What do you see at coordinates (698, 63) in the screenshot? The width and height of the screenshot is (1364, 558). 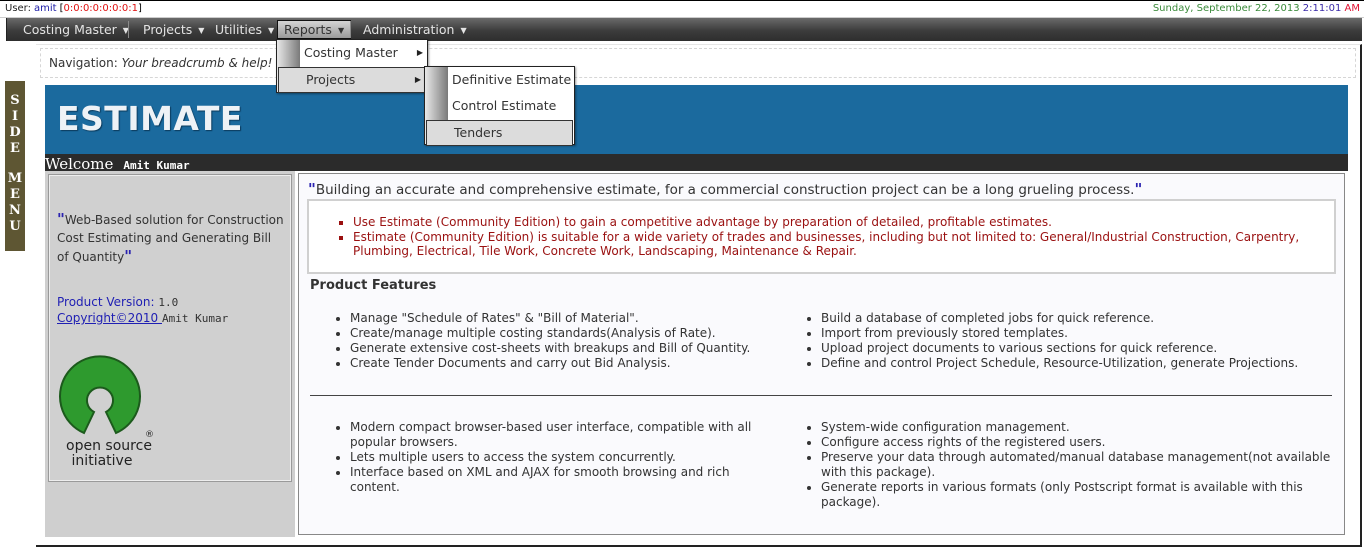 I see `breadcrumb: Navigation: Your breadcrumb & help!` at bounding box center [698, 63].